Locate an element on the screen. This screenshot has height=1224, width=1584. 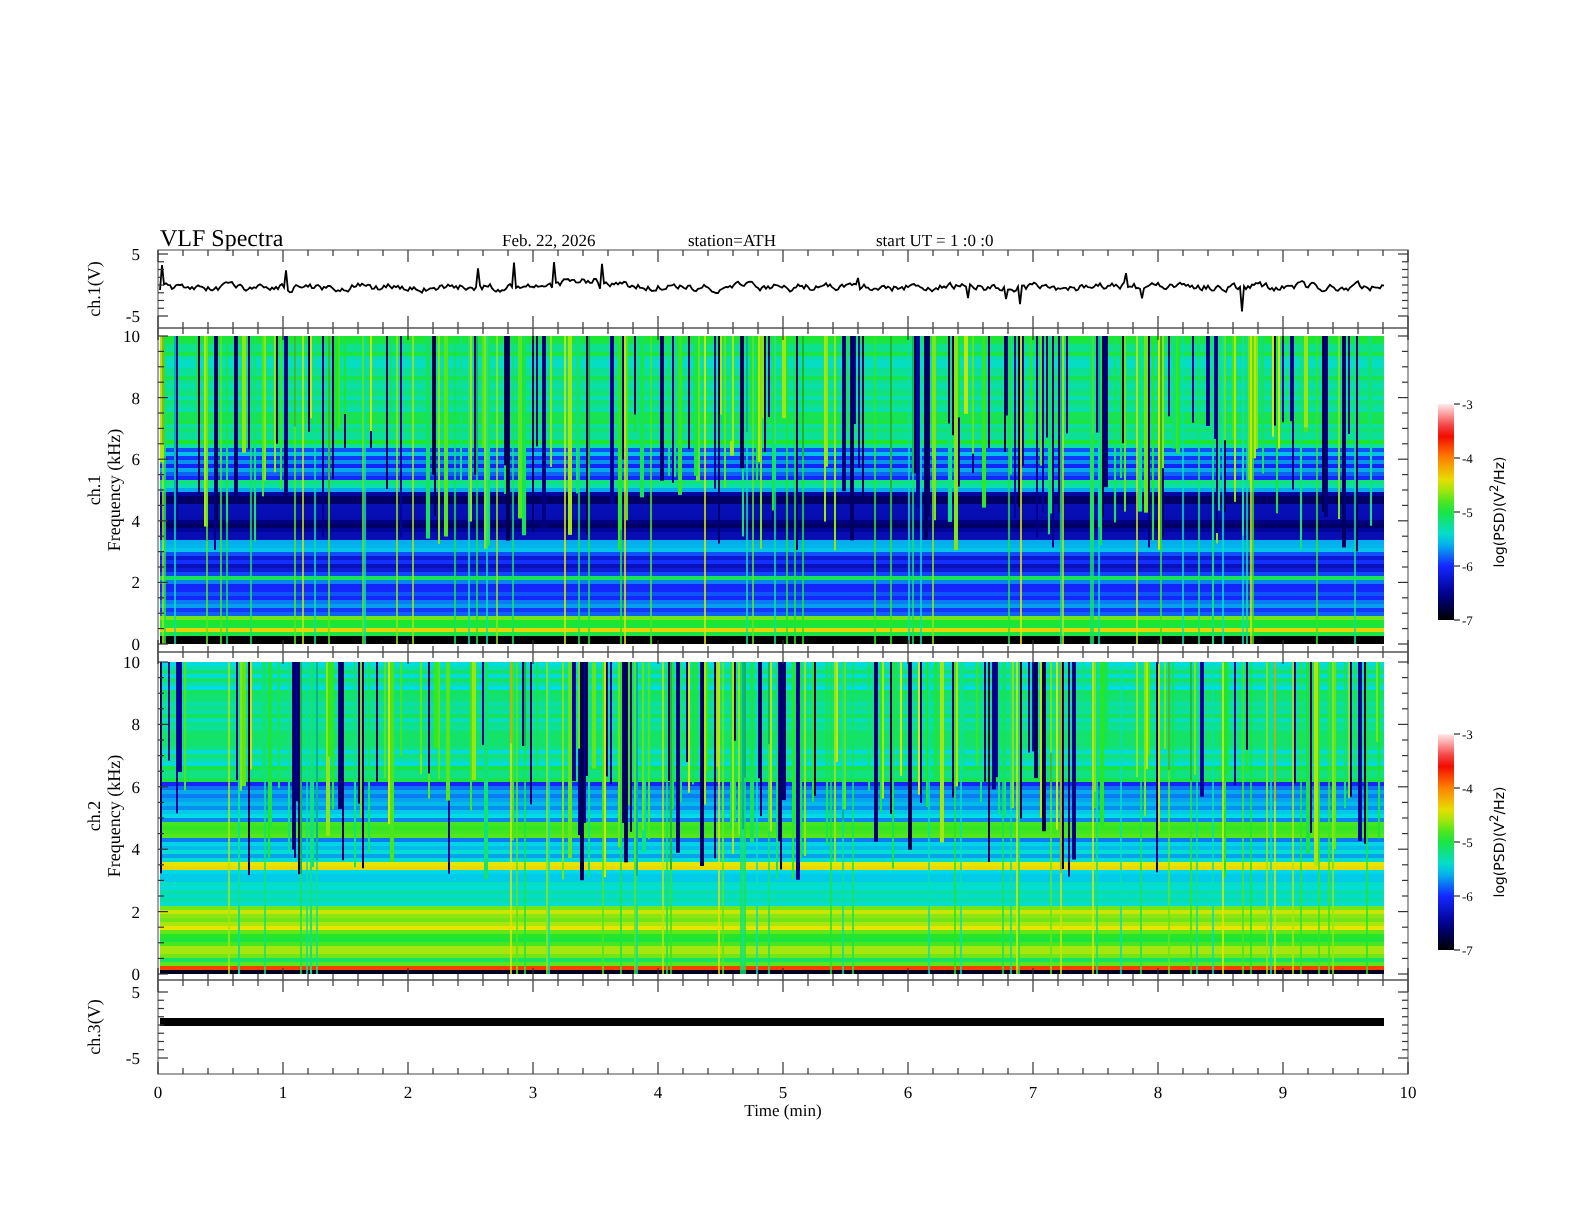
axis-label: ch.1 is located at coordinates (94, 490).